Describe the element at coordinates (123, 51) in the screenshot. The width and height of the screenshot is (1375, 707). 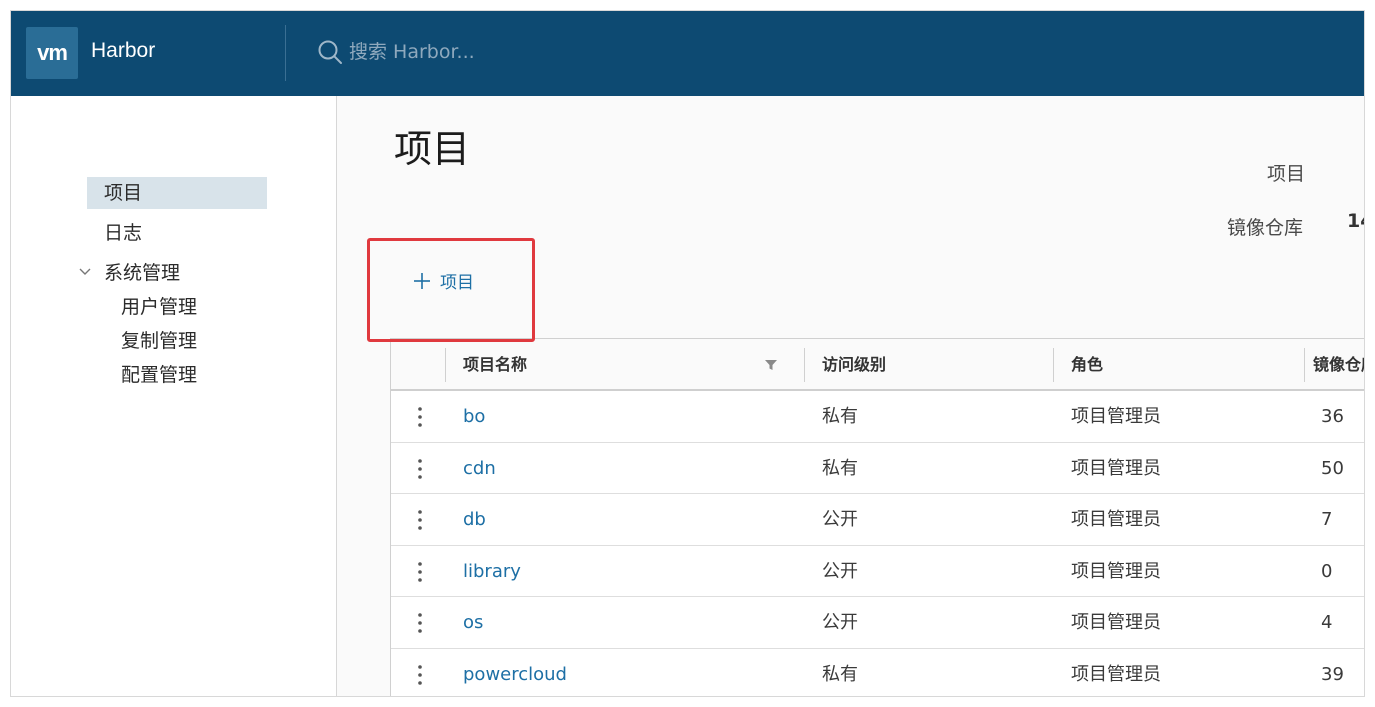
I see `app-name: Harbor` at that location.